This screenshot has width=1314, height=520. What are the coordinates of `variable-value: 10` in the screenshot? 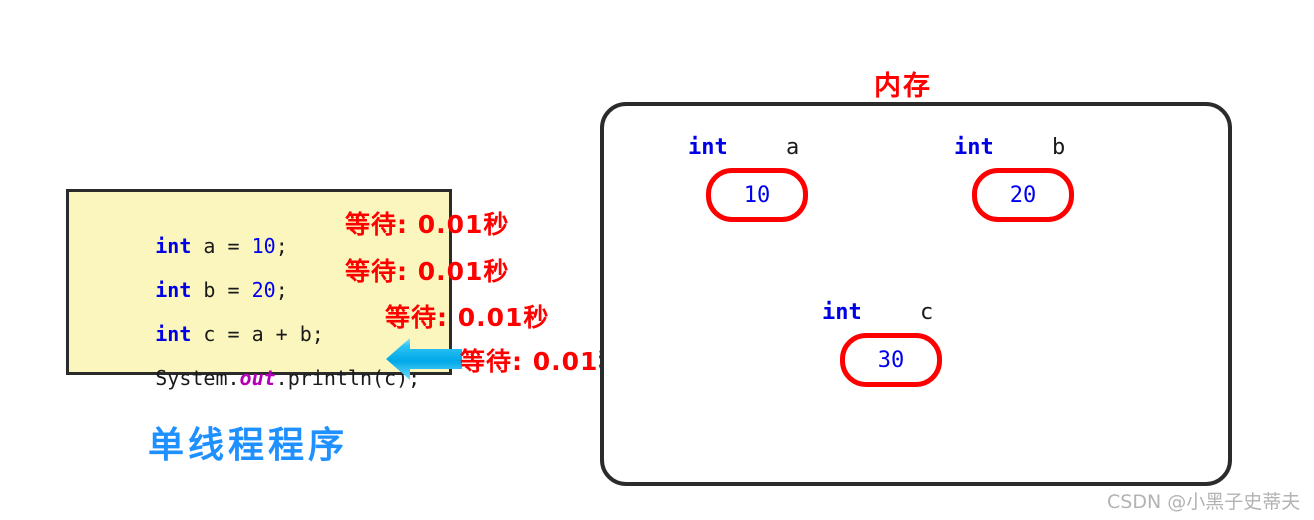 It's located at (757, 195).